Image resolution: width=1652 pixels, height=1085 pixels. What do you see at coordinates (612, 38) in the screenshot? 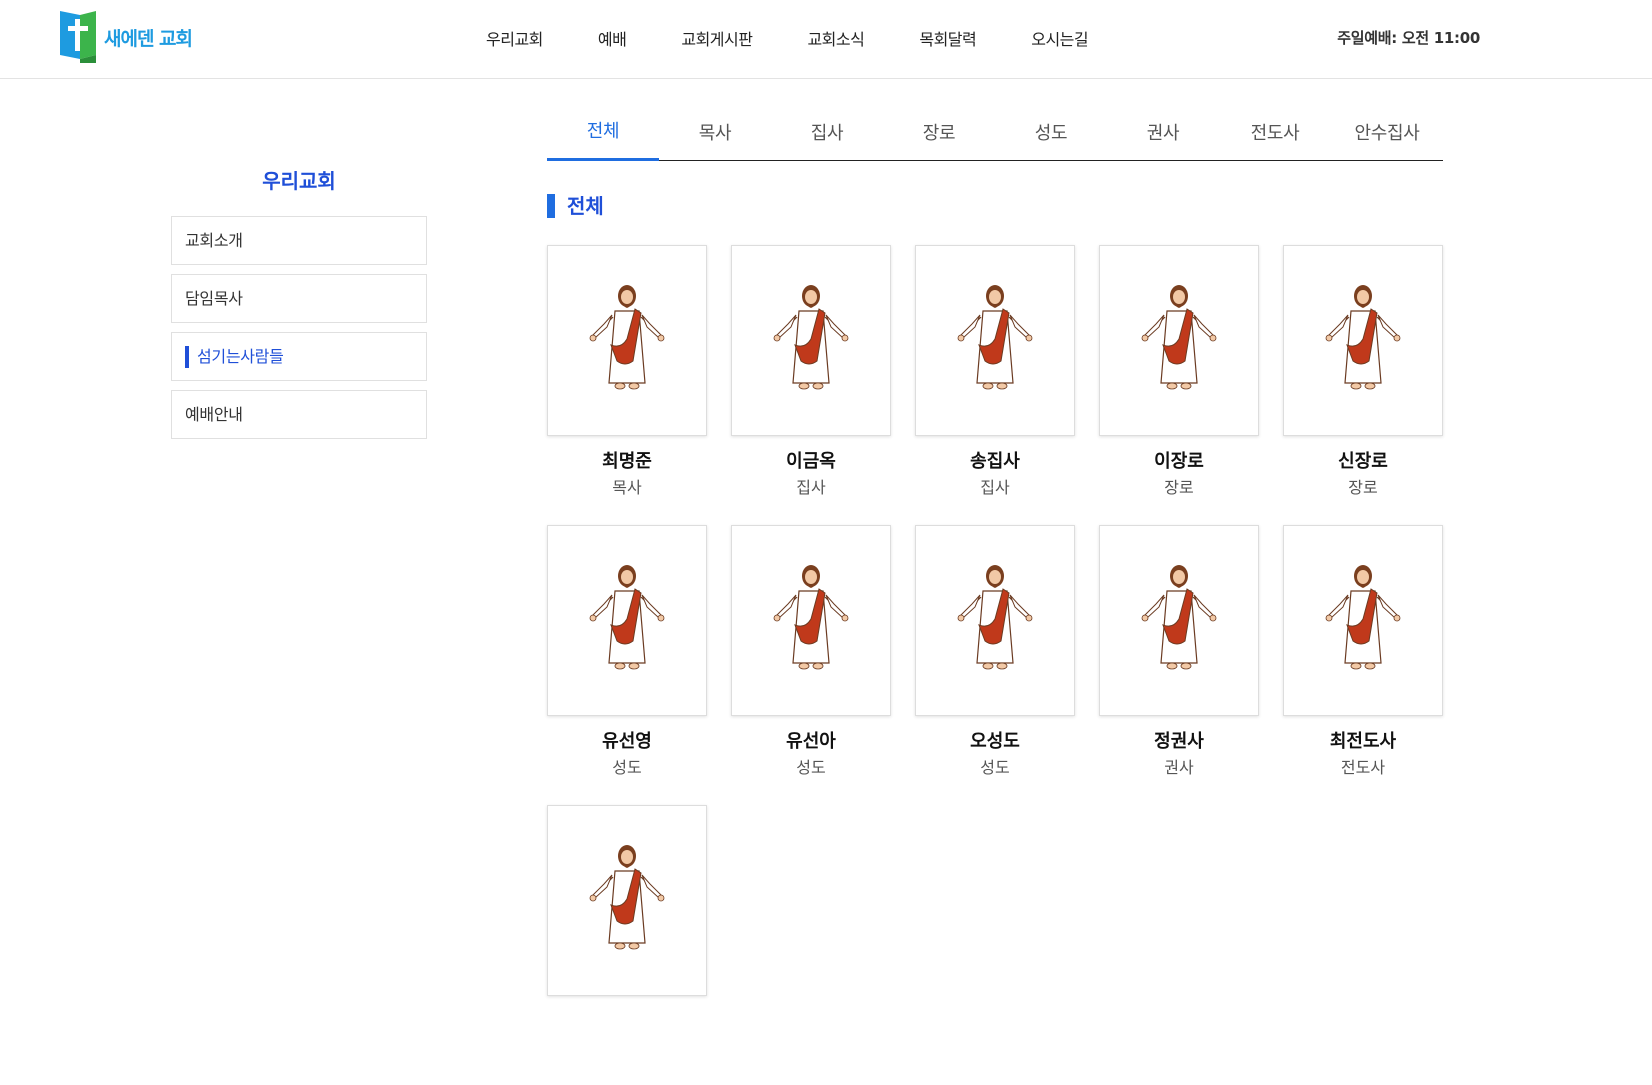
I see `nav-item-worship: 예배` at bounding box center [612, 38].